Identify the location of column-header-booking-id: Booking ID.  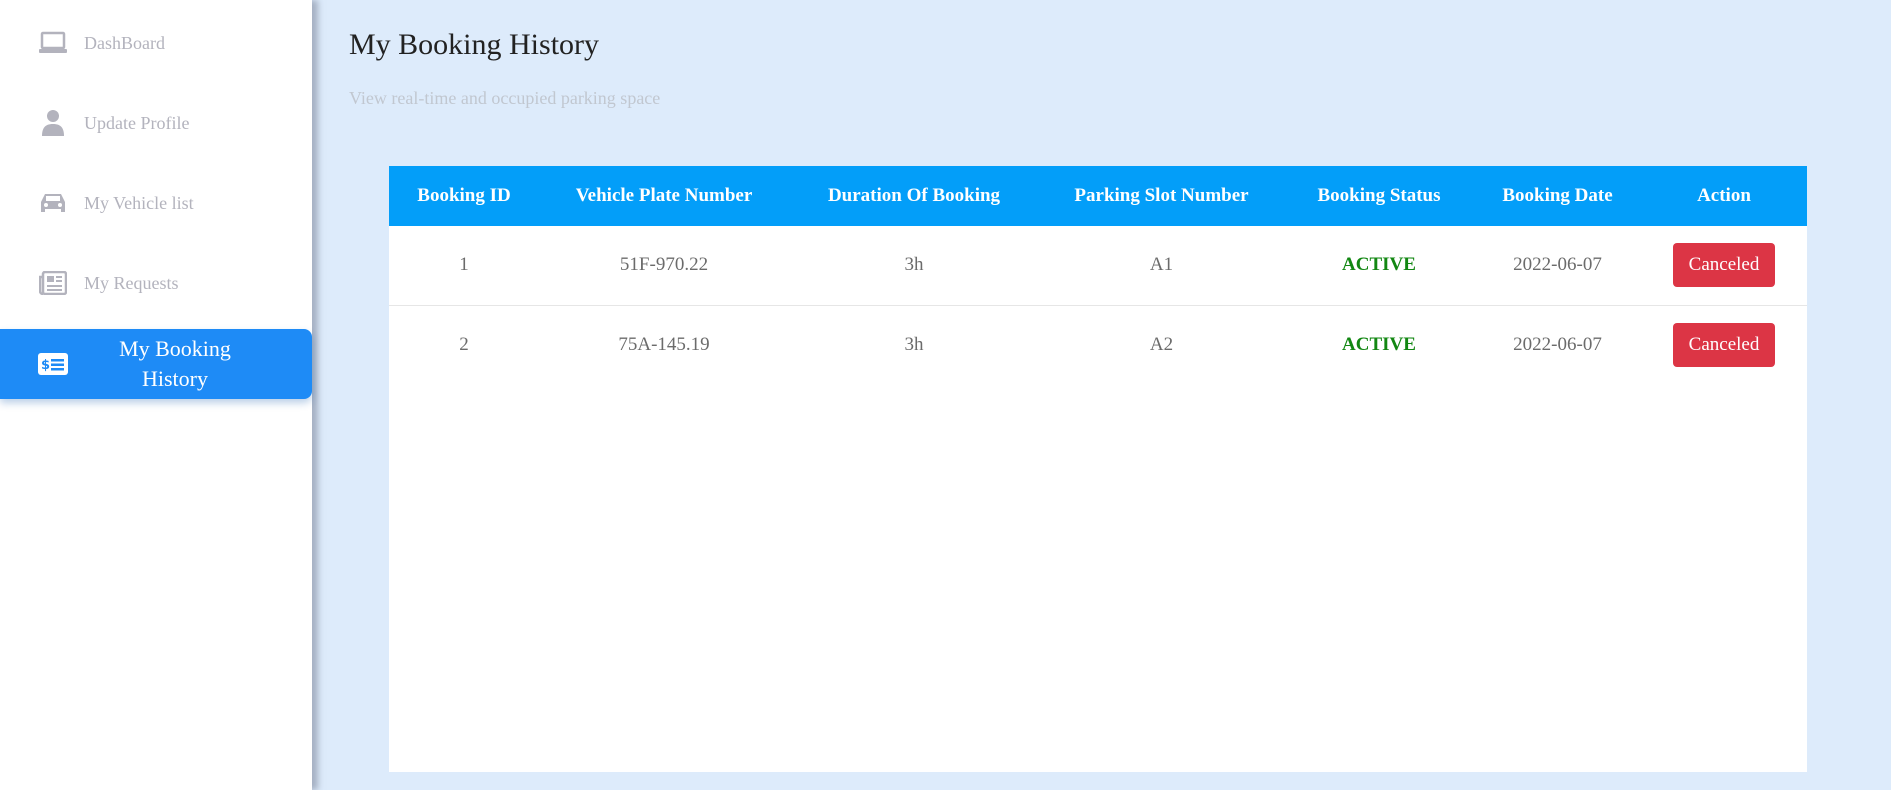
(464, 195).